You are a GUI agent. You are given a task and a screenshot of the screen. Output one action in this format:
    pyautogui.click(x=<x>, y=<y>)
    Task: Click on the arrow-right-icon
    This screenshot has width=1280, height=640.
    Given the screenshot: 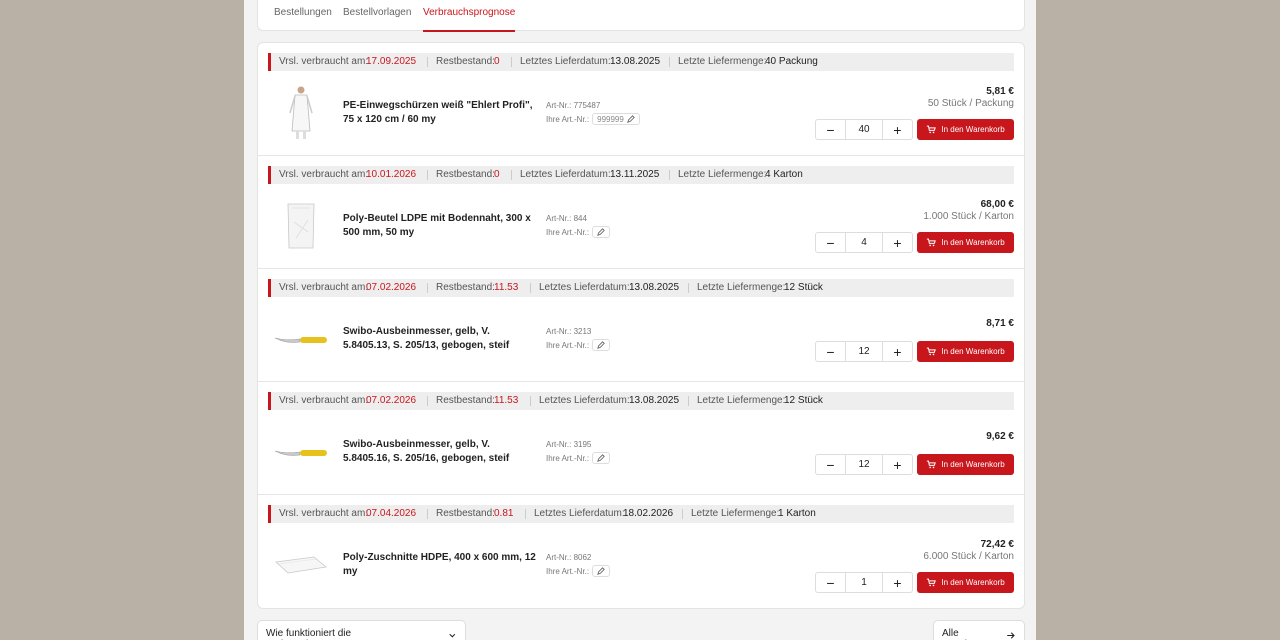 What is the action you would take?
    pyautogui.click(x=1011, y=635)
    